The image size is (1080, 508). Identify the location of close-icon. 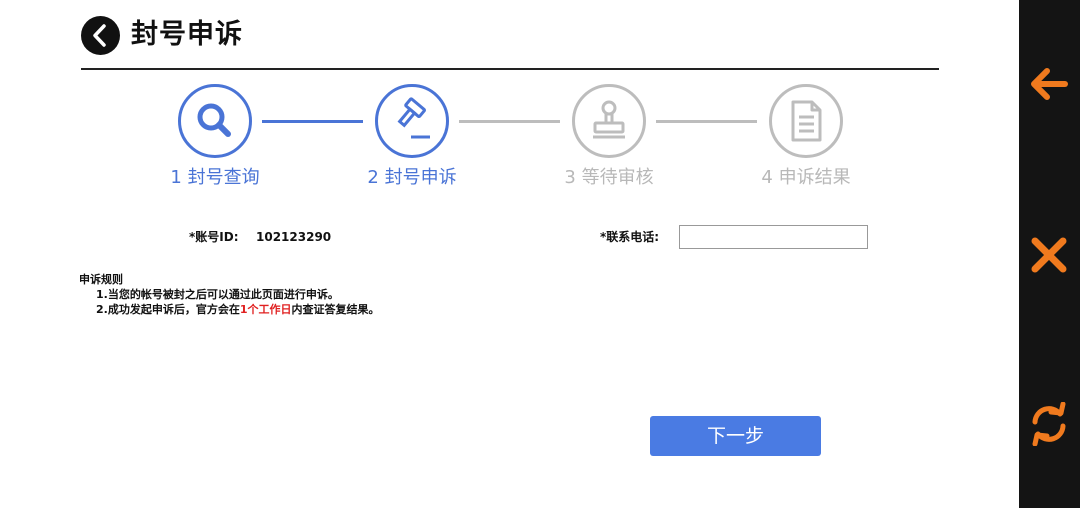
(1049, 255).